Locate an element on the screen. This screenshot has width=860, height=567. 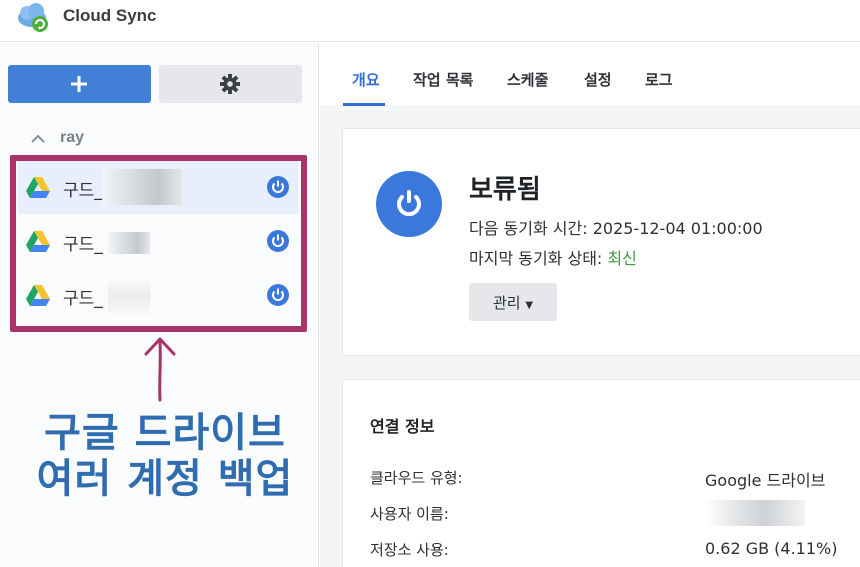
annotation-arrow-up-icon is located at coordinates (160, 369).